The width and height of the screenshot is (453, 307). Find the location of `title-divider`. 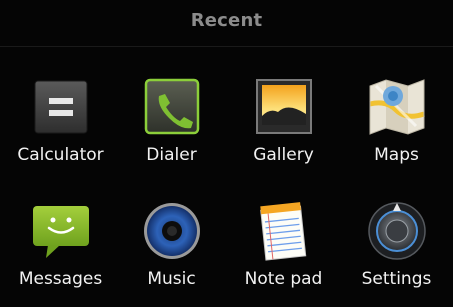

title-divider is located at coordinates (226, 46).